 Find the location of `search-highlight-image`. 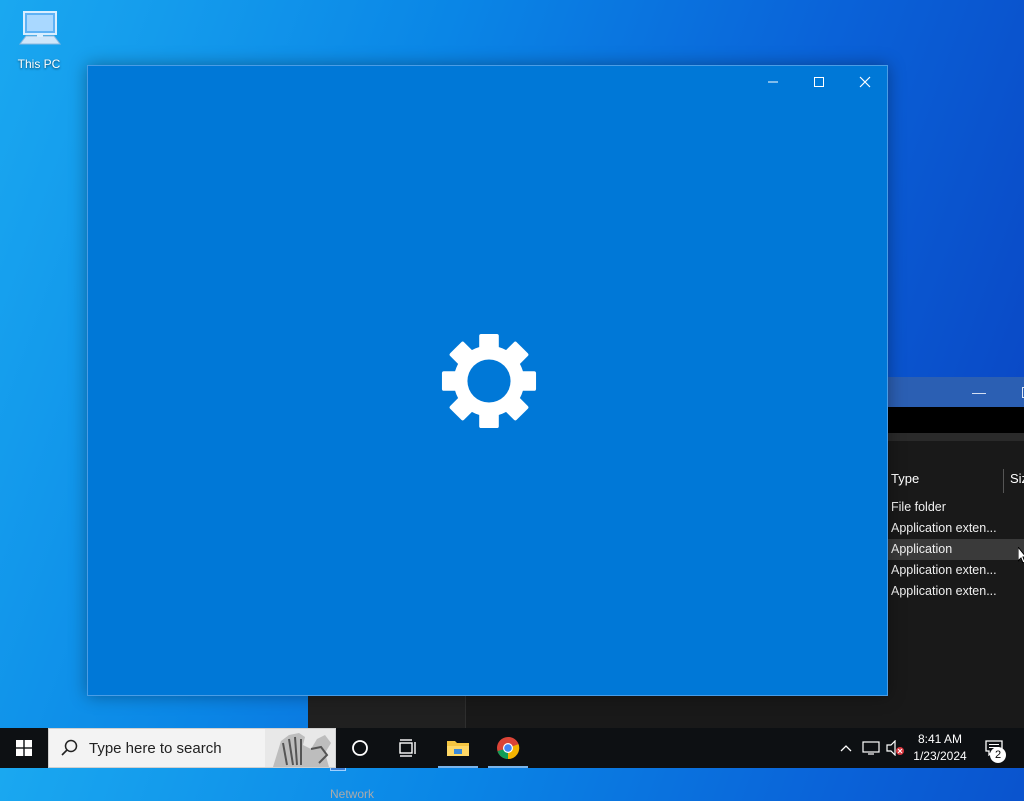

search-highlight-image is located at coordinates (300, 748).